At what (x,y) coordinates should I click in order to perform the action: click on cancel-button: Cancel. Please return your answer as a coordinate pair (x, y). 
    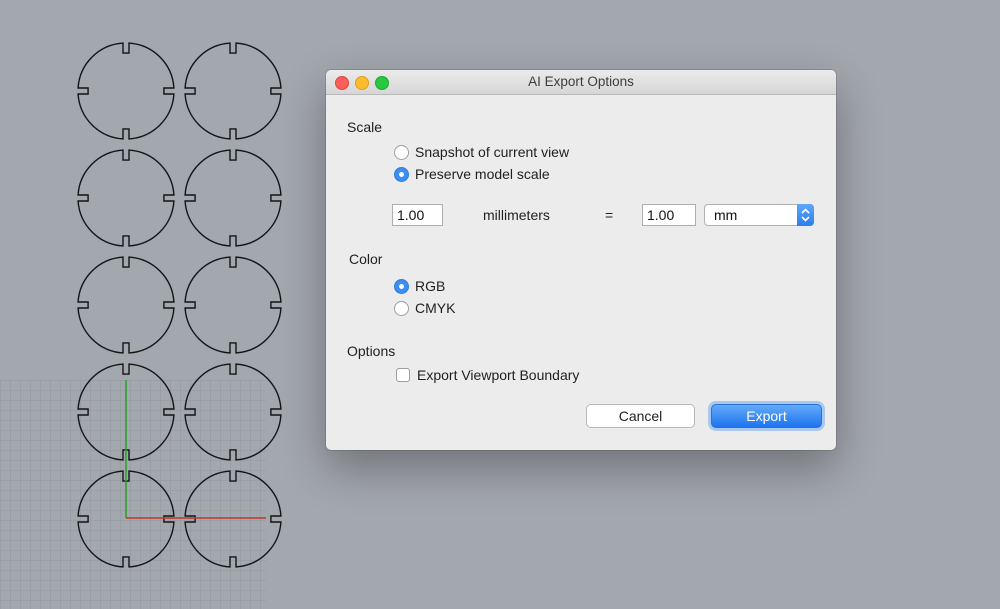
    Looking at the image, I should click on (640, 416).